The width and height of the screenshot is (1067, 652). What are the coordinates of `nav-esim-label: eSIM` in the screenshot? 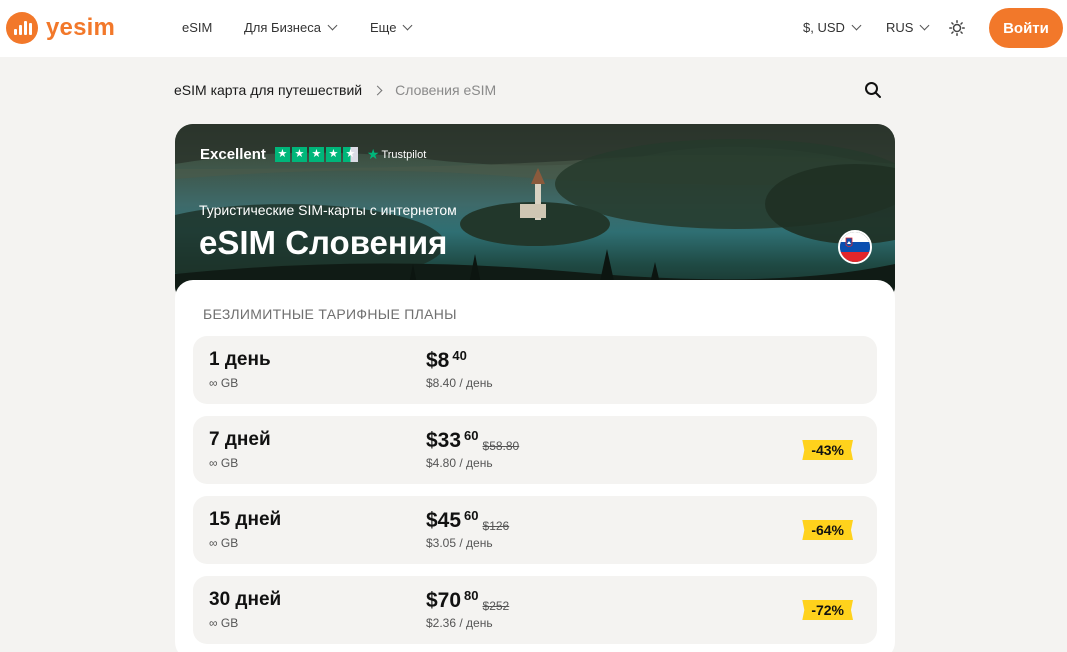 It's located at (197, 27).